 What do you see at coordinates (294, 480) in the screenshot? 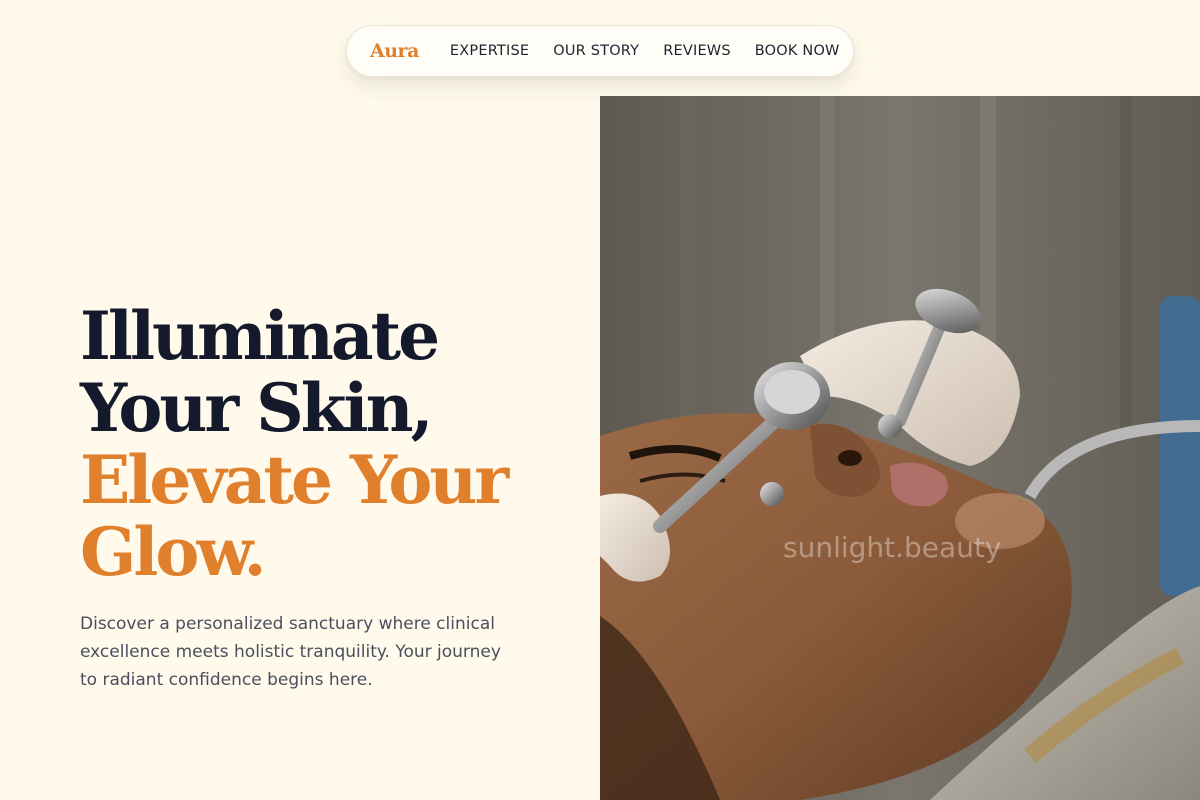
I see `hero-title-line-3: Elevate Your` at bounding box center [294, 480].